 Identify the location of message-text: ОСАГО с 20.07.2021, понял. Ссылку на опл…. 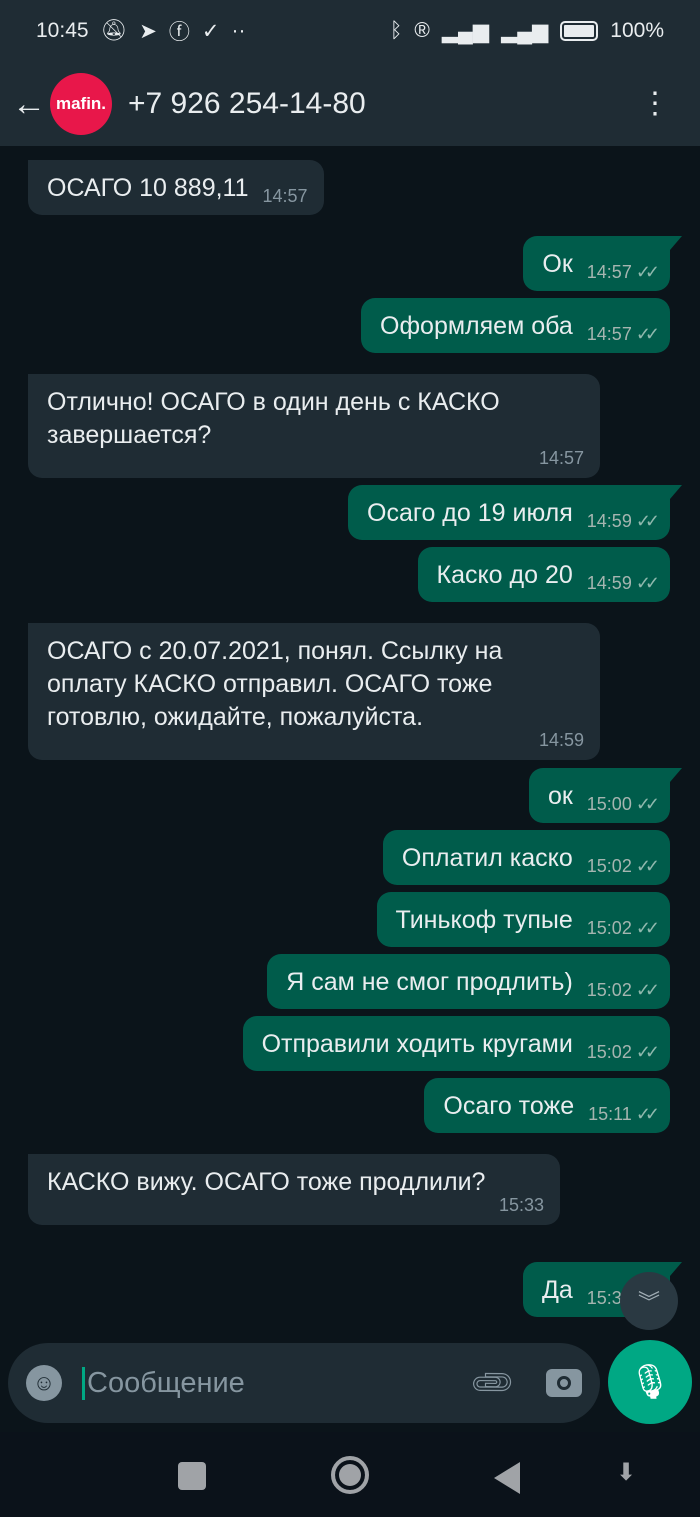
(275, 684).